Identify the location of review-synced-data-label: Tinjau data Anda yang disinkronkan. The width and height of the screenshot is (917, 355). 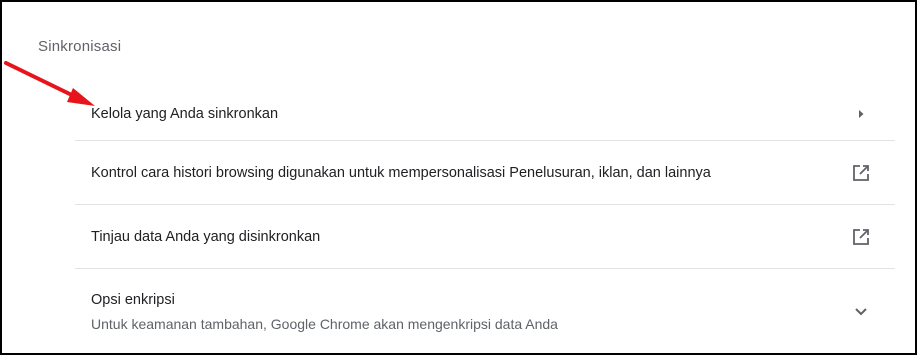
(206, 237).